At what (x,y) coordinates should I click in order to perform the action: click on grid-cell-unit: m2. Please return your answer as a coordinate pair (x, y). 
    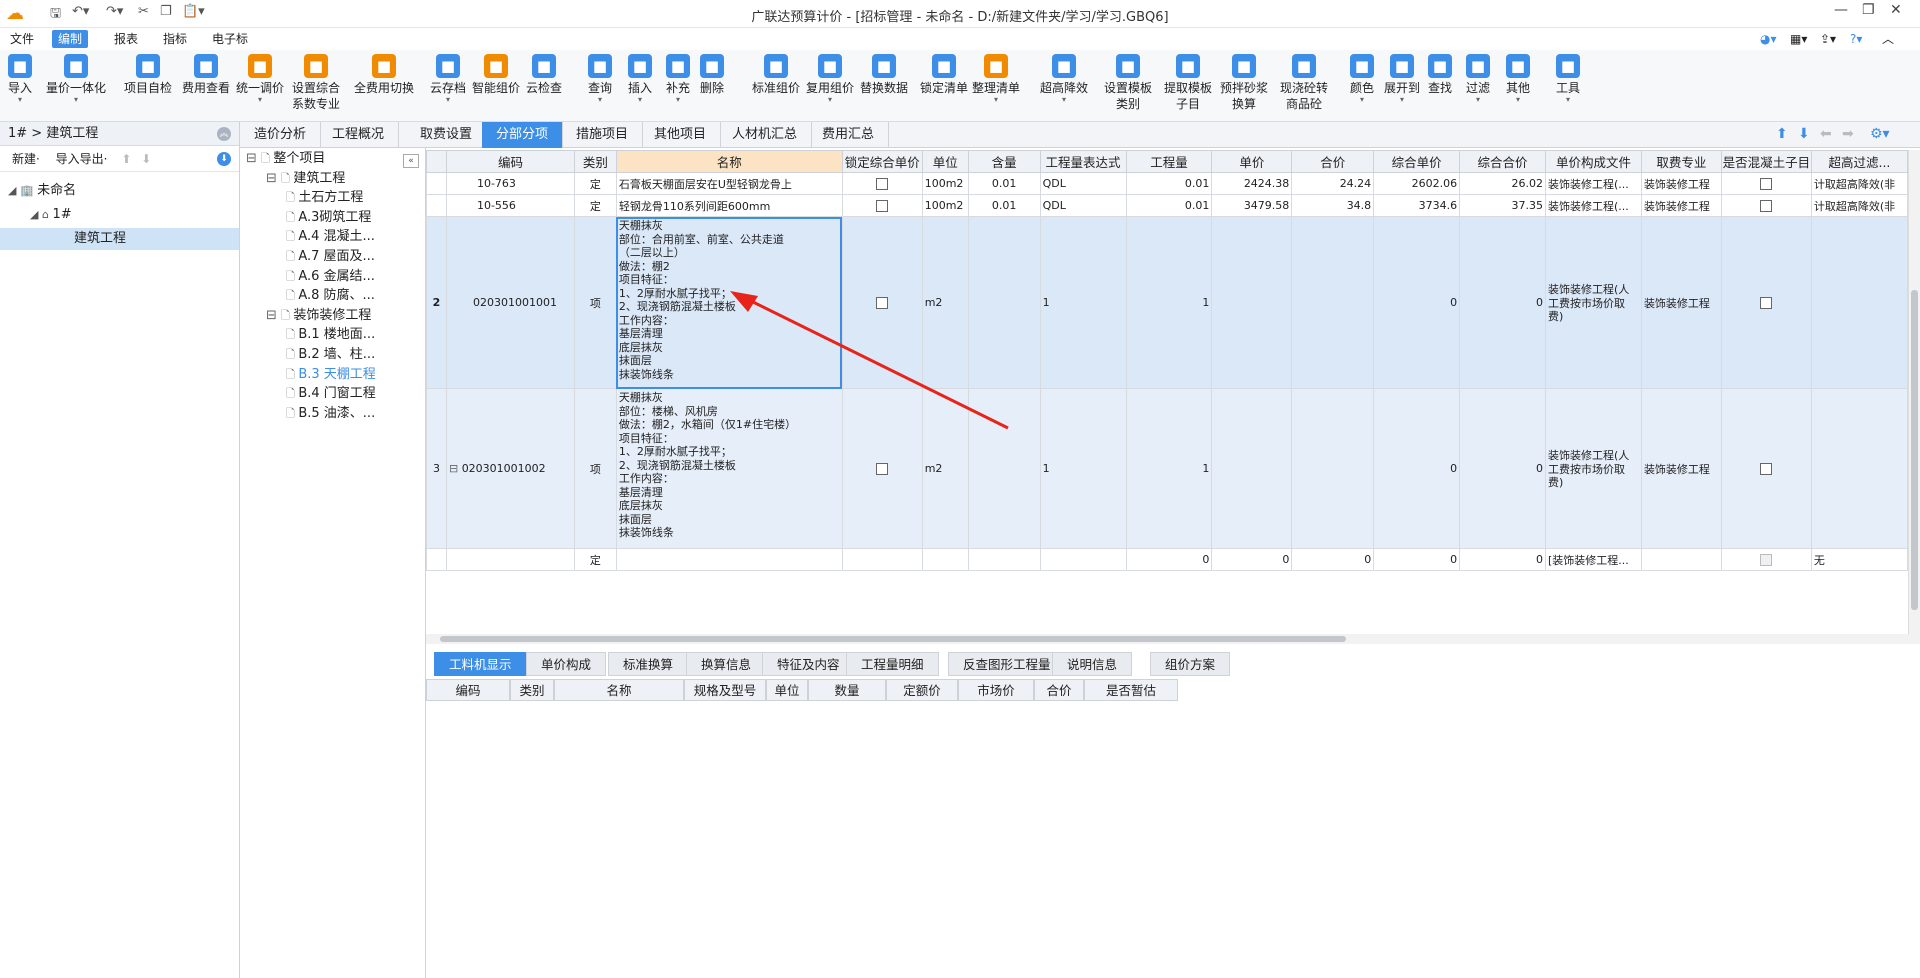
    Looking at the image, I should click on (945, 468).